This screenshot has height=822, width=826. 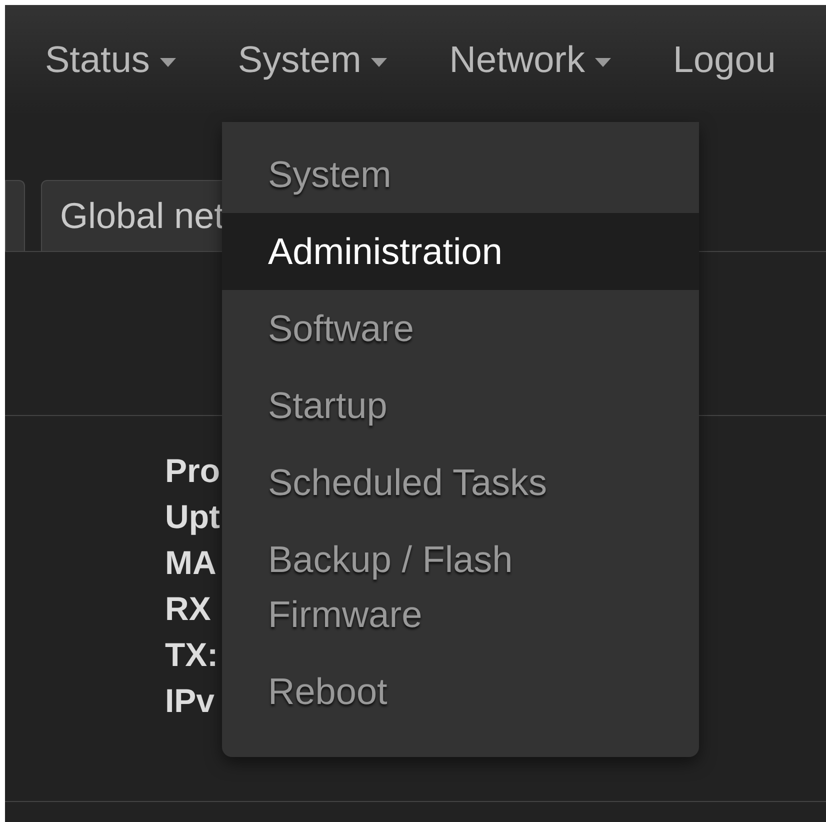 I want to click on nav-link: Logou, so click(x=724, y=60).